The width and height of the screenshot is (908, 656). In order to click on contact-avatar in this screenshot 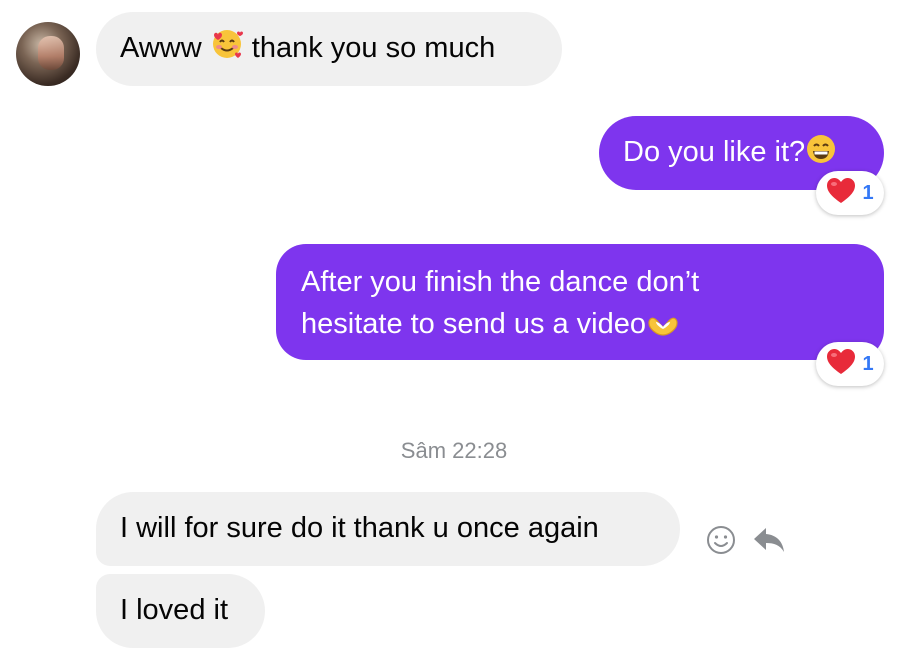, I will do `click(48, 54)`.